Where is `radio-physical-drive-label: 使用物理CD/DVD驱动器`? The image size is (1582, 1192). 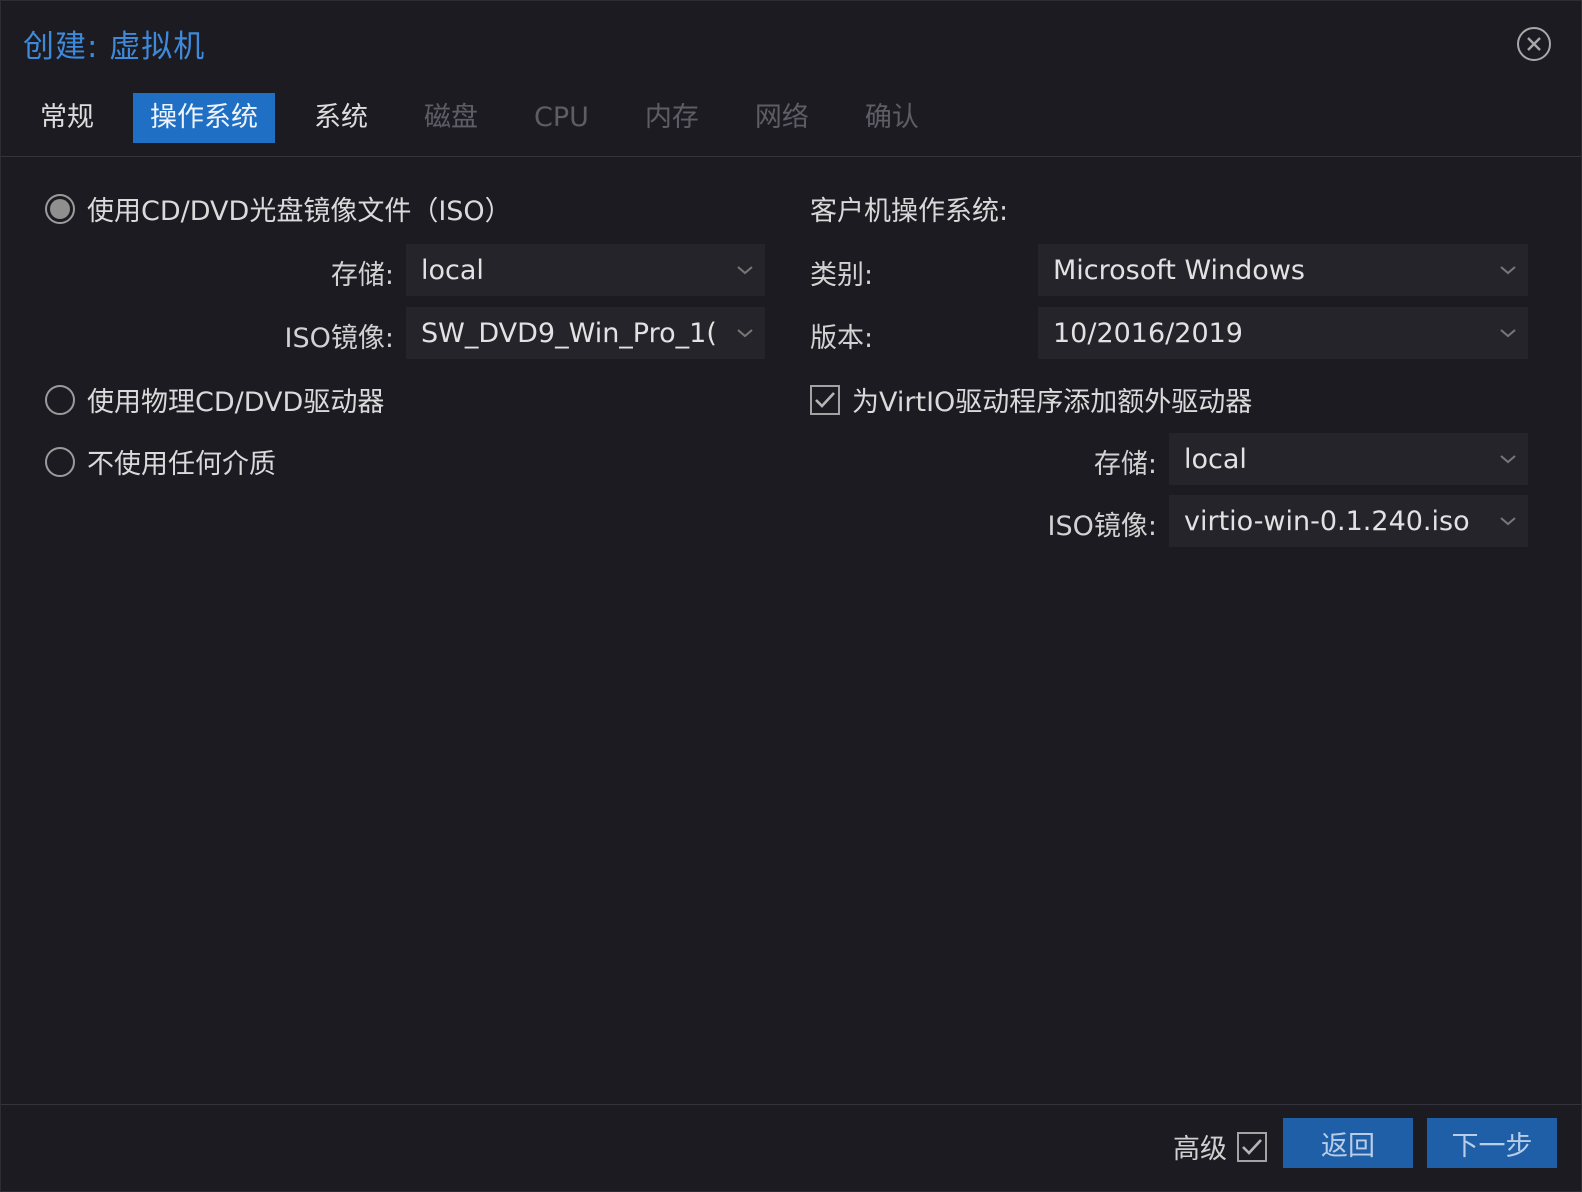
radio-physical-drive-label: 使用物理CD/DVD驱动器 is located at coordinates (236, 402).